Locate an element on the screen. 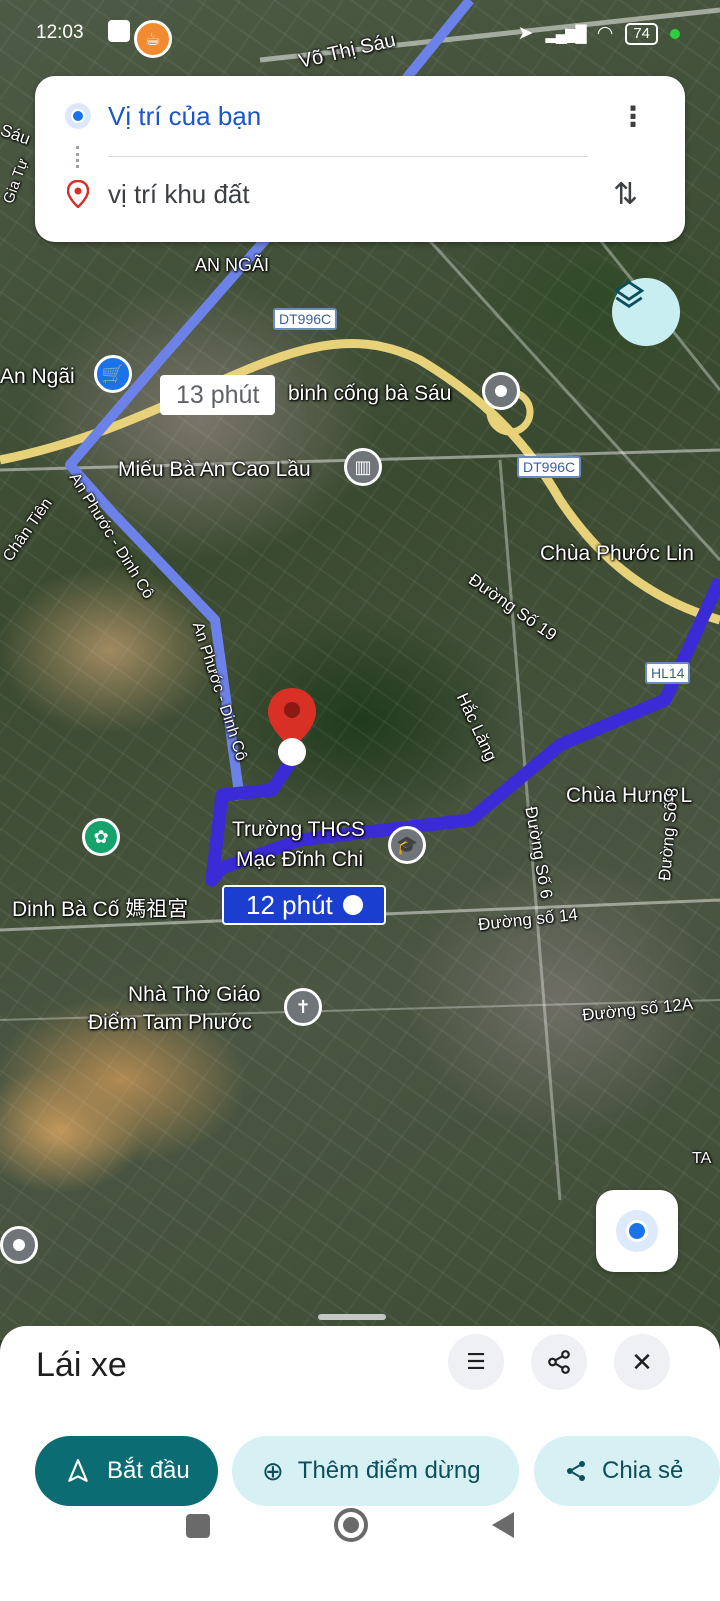 The image size is (720, 1601). place-label: Trường THCS is located at coordinates (298, 829).